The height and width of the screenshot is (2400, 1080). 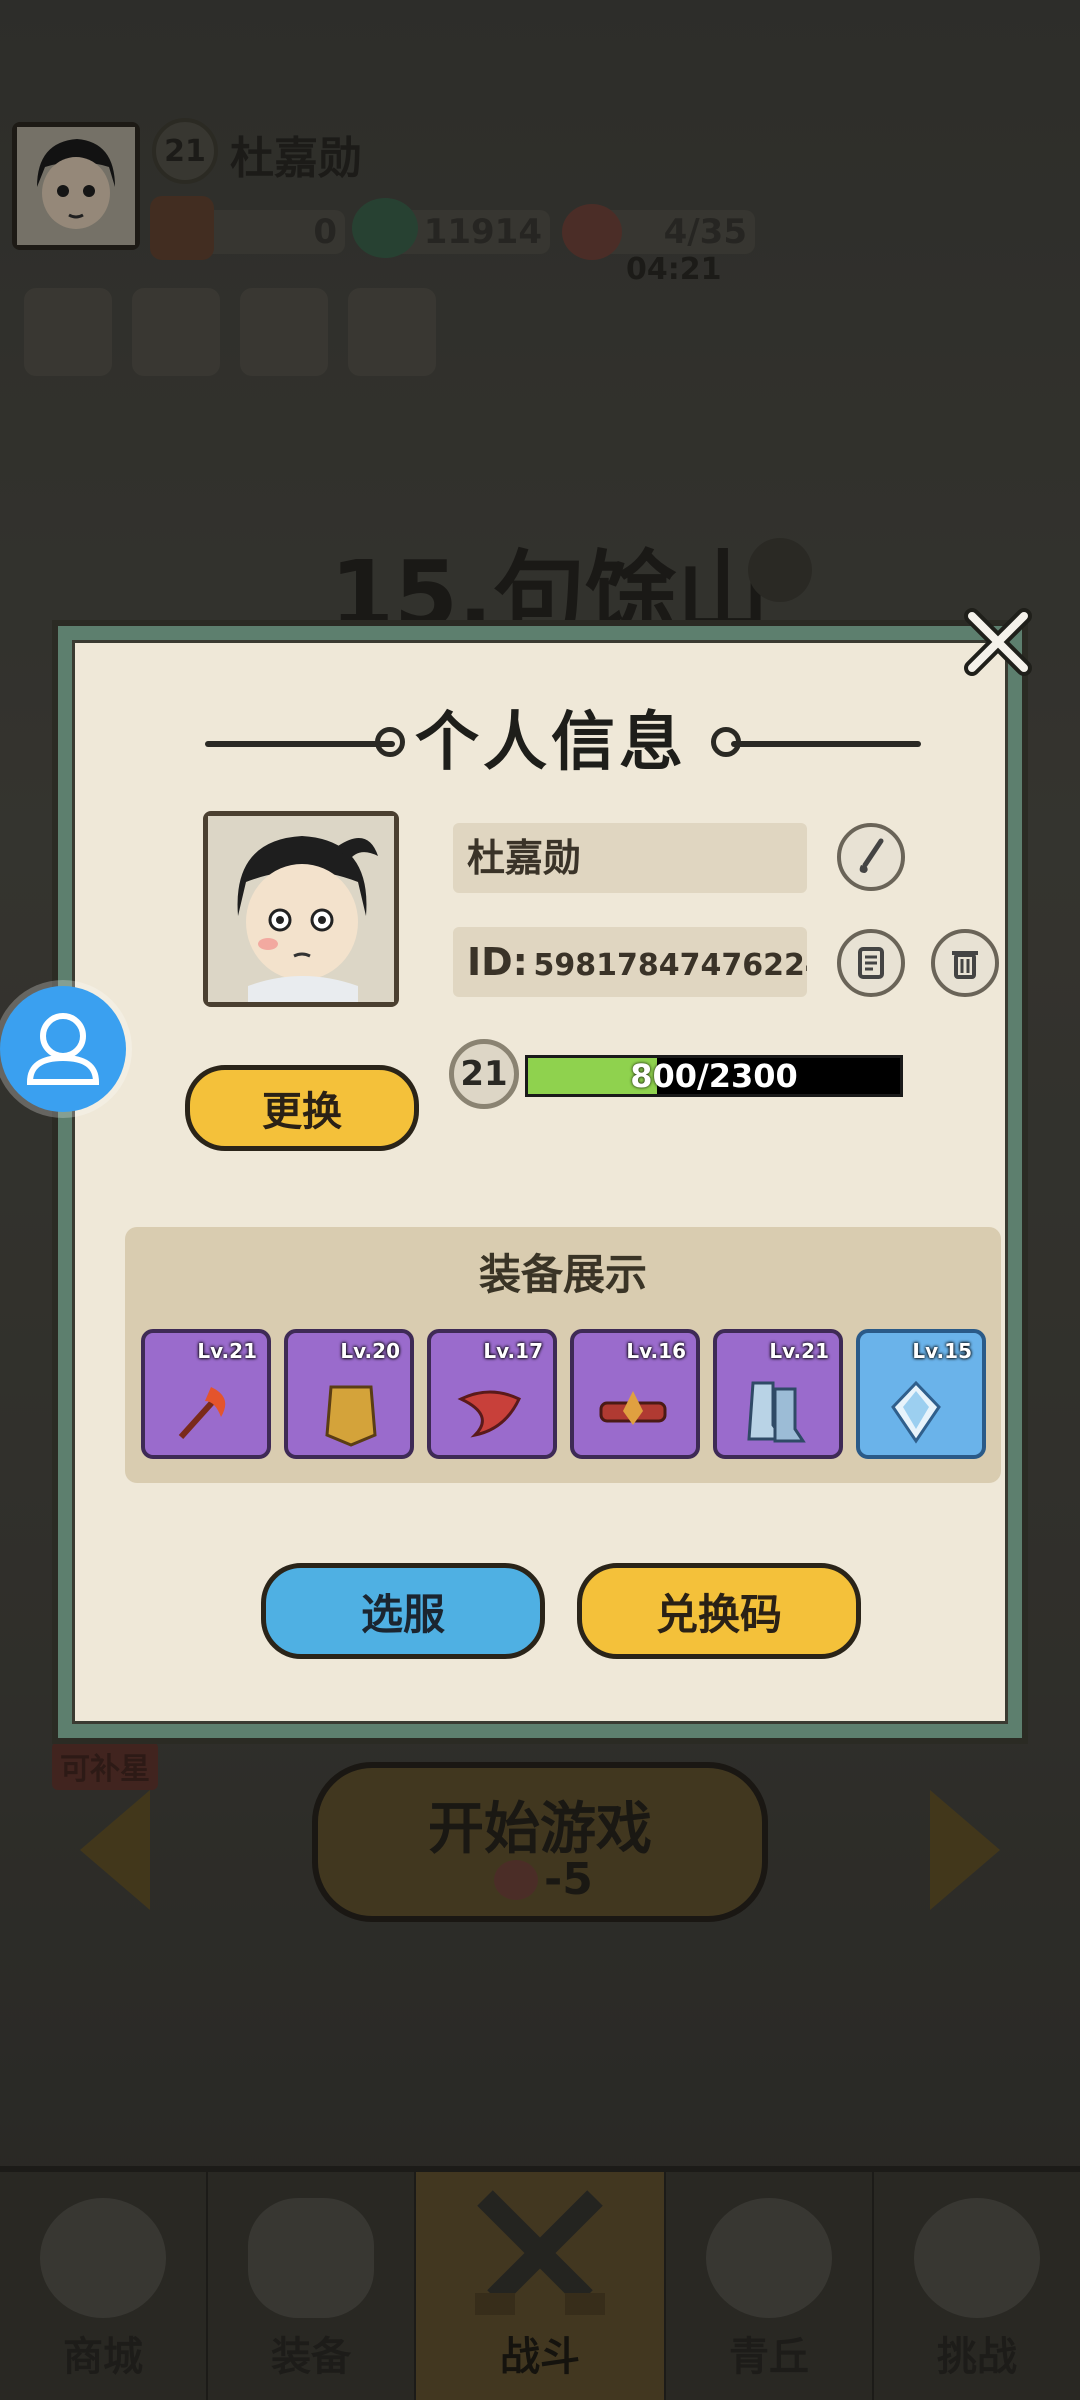 I want to click on exp-bar: 800/2300, so click(x=714, y=1076).